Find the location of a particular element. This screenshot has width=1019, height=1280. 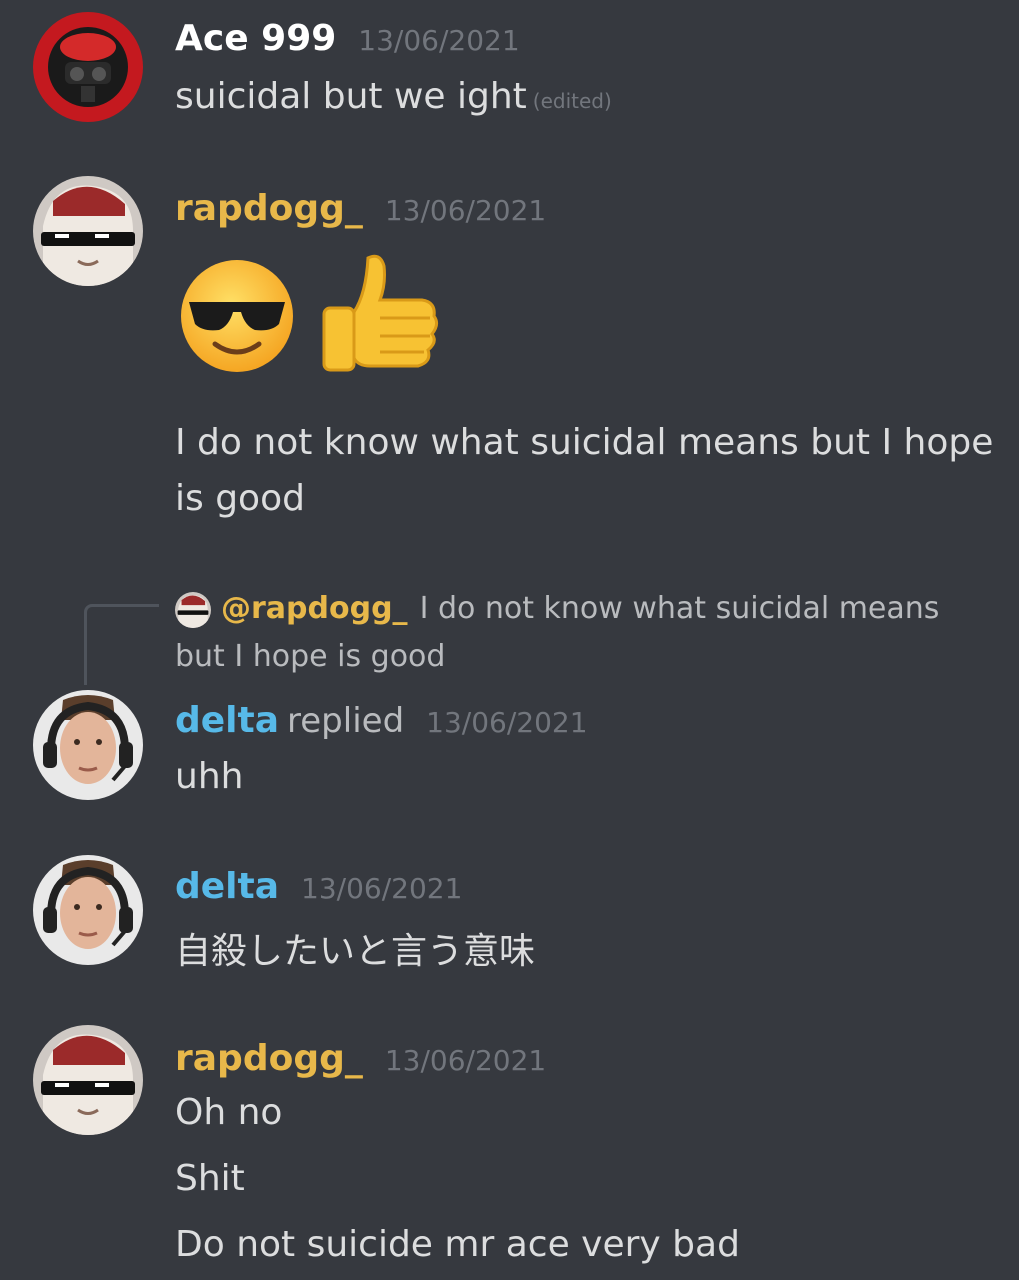

thumbs-up-emoji-icon is located at coordinates (380, 313).